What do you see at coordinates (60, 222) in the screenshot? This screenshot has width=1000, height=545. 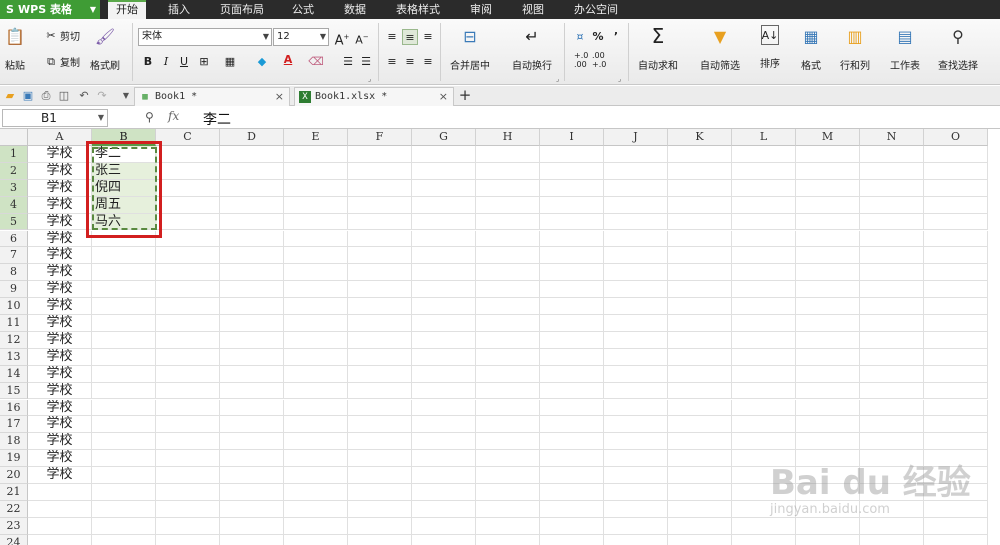 I see `cell-a5: 学校` at bounding box center [60, 222].